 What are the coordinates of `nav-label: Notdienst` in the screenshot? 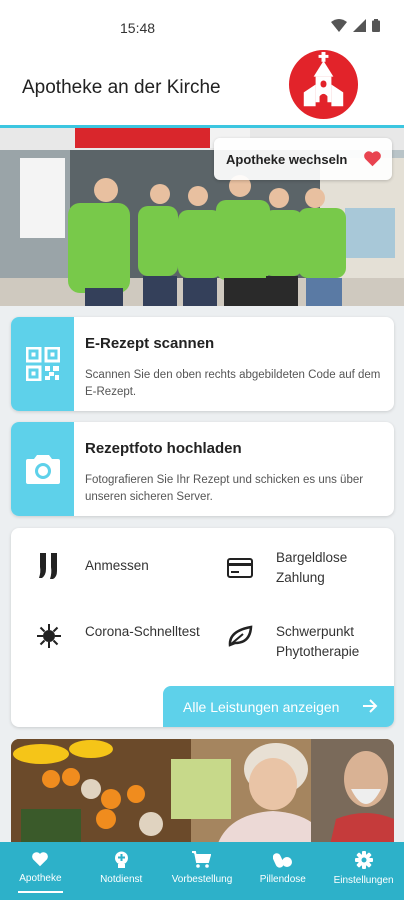 It's located at (121, 879).